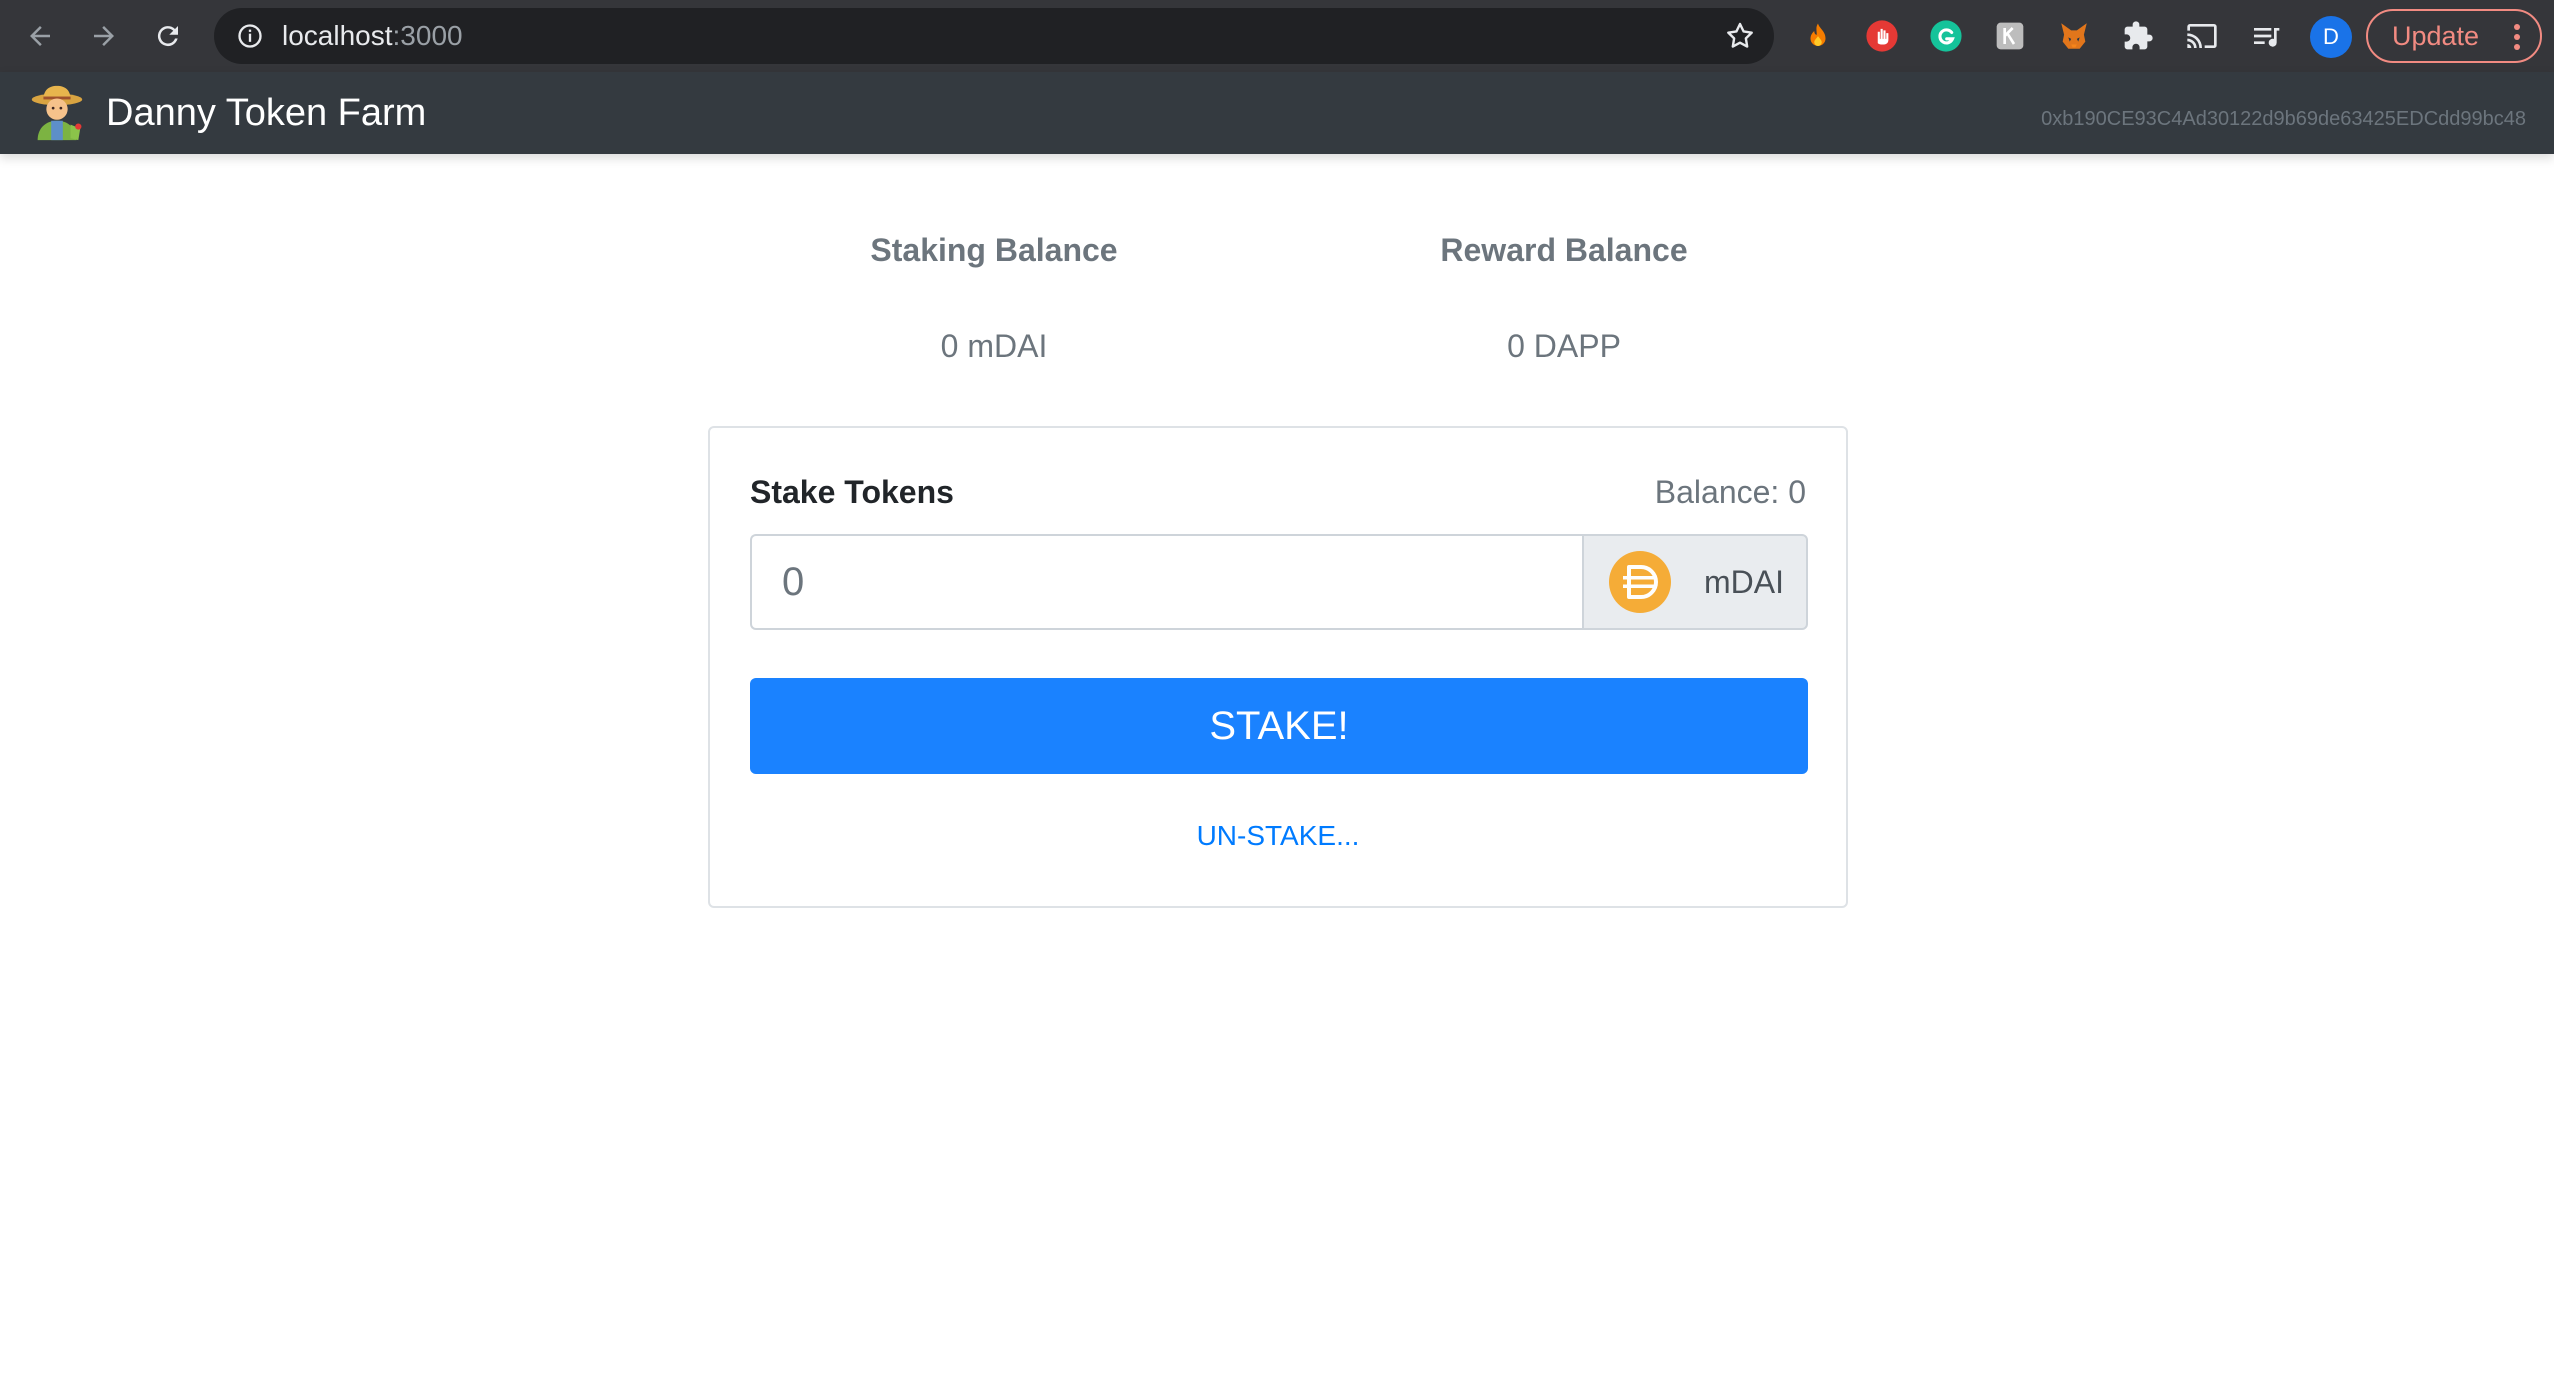 The height and width of the screenshot is (1374, 2554). Describe the element at coordinates (1640, 582) in the screenshot. I see `dai-coin-icon` at that location.